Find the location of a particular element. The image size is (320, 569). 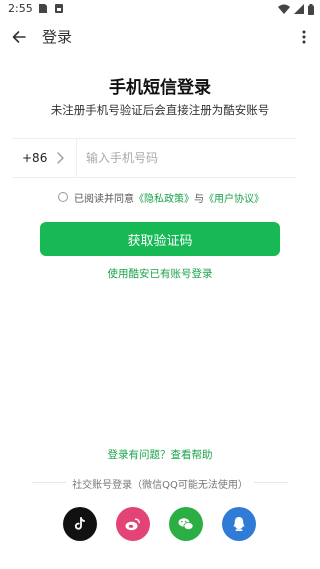

more-menu-button is located at coordinates (304, 37).